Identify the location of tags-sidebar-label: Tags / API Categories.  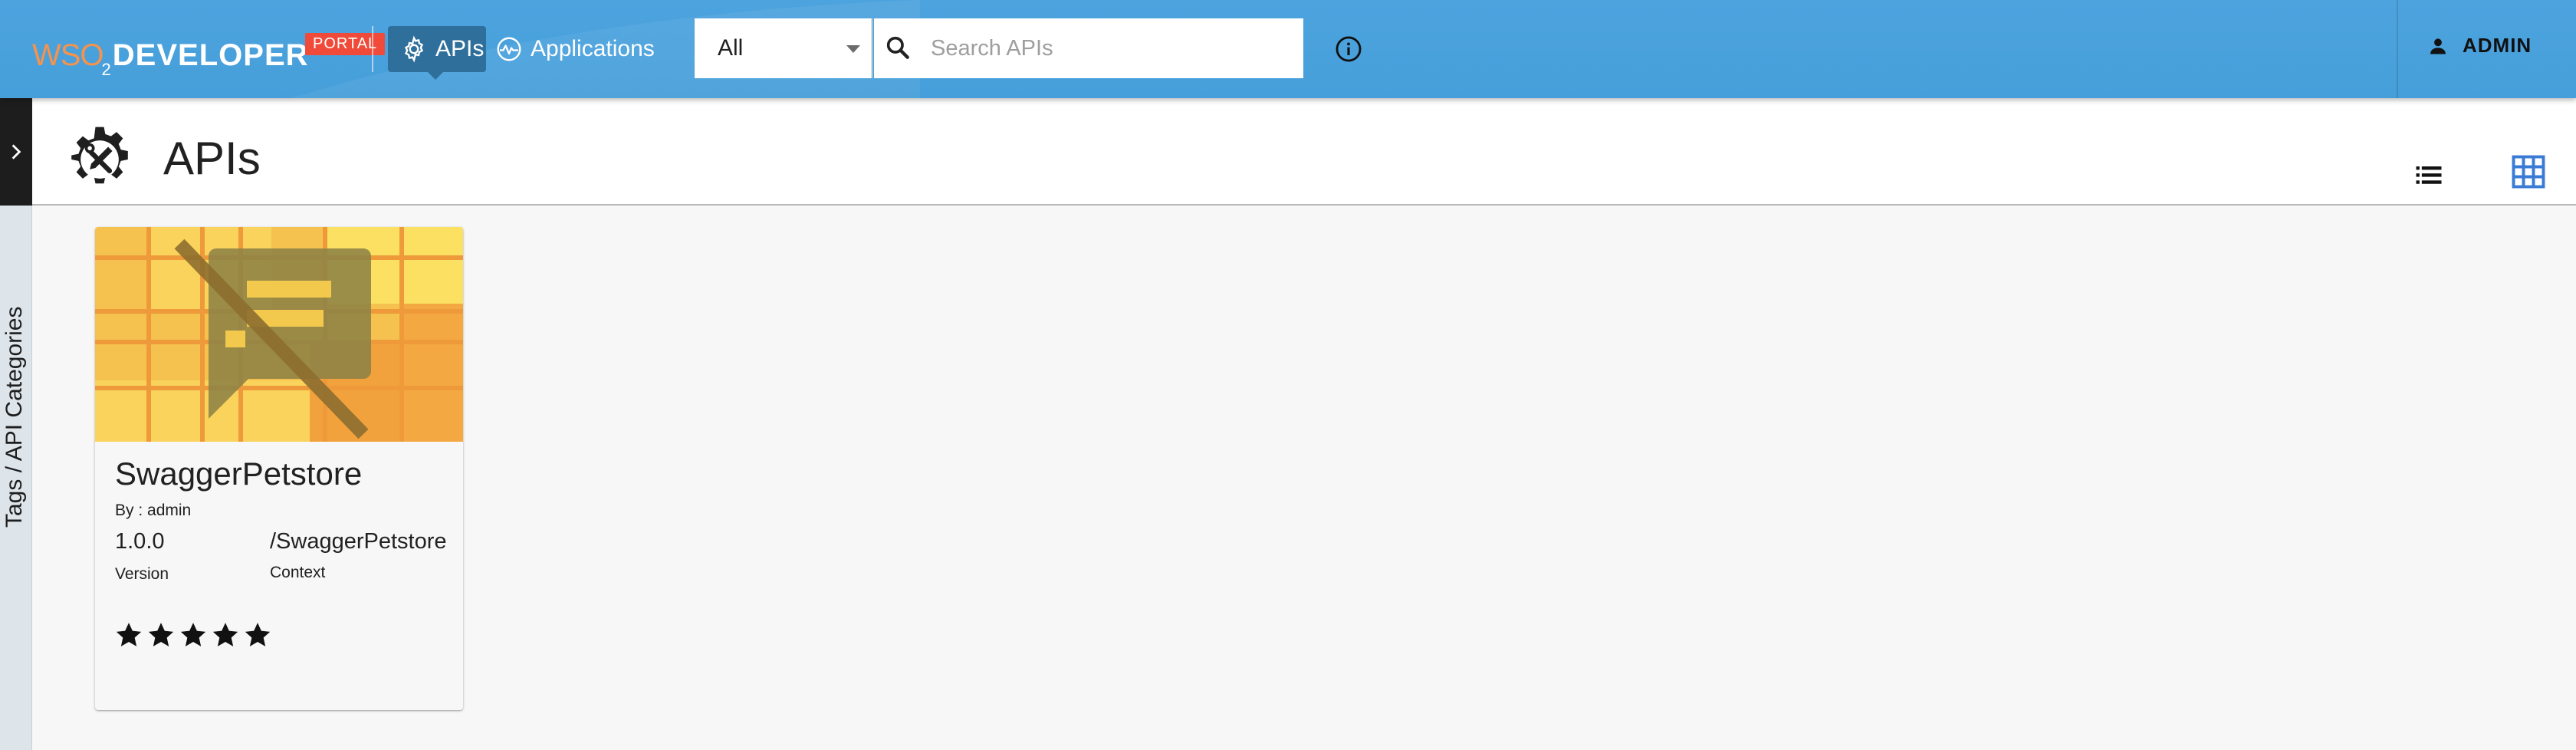
(15, 417).